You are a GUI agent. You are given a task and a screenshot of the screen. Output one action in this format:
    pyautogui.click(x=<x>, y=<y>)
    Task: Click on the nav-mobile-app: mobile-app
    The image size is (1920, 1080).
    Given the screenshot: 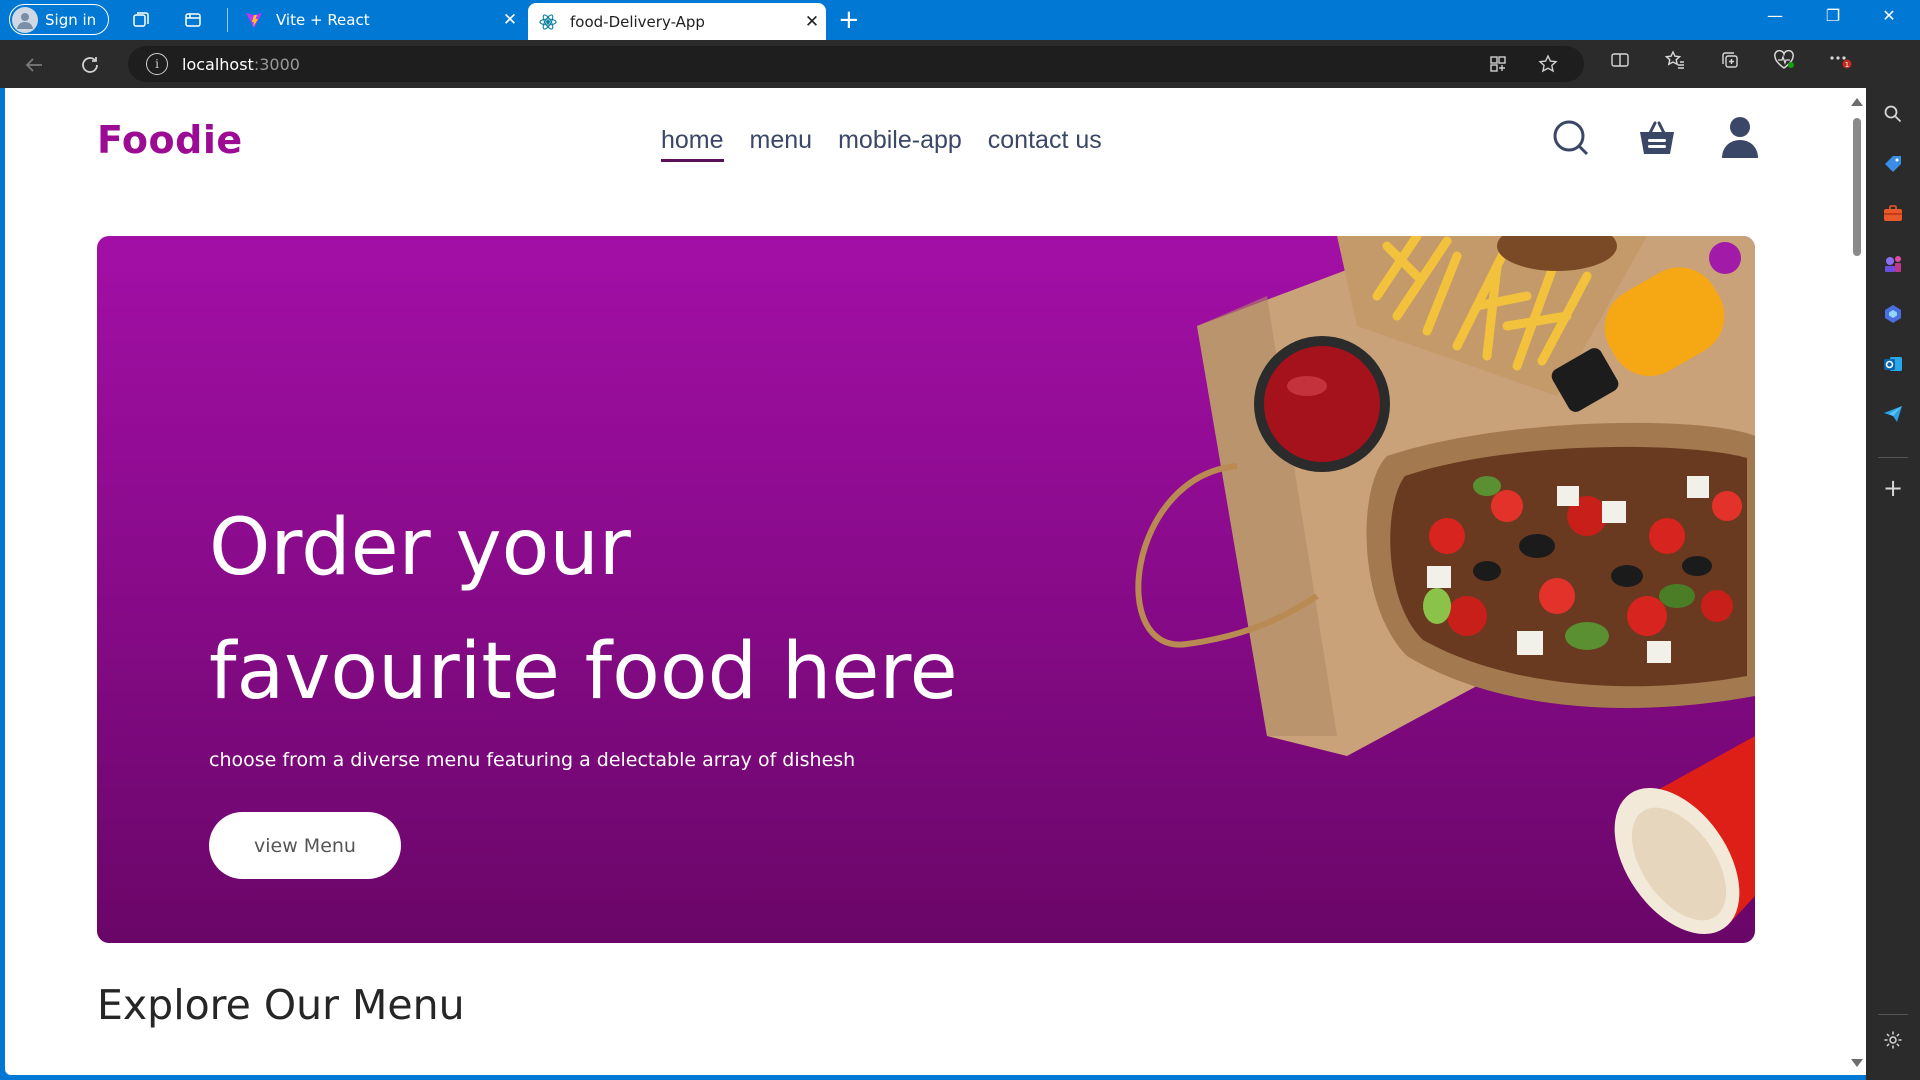 What is the action you would take?
    pyautogui.click(x=900, y=144)
    